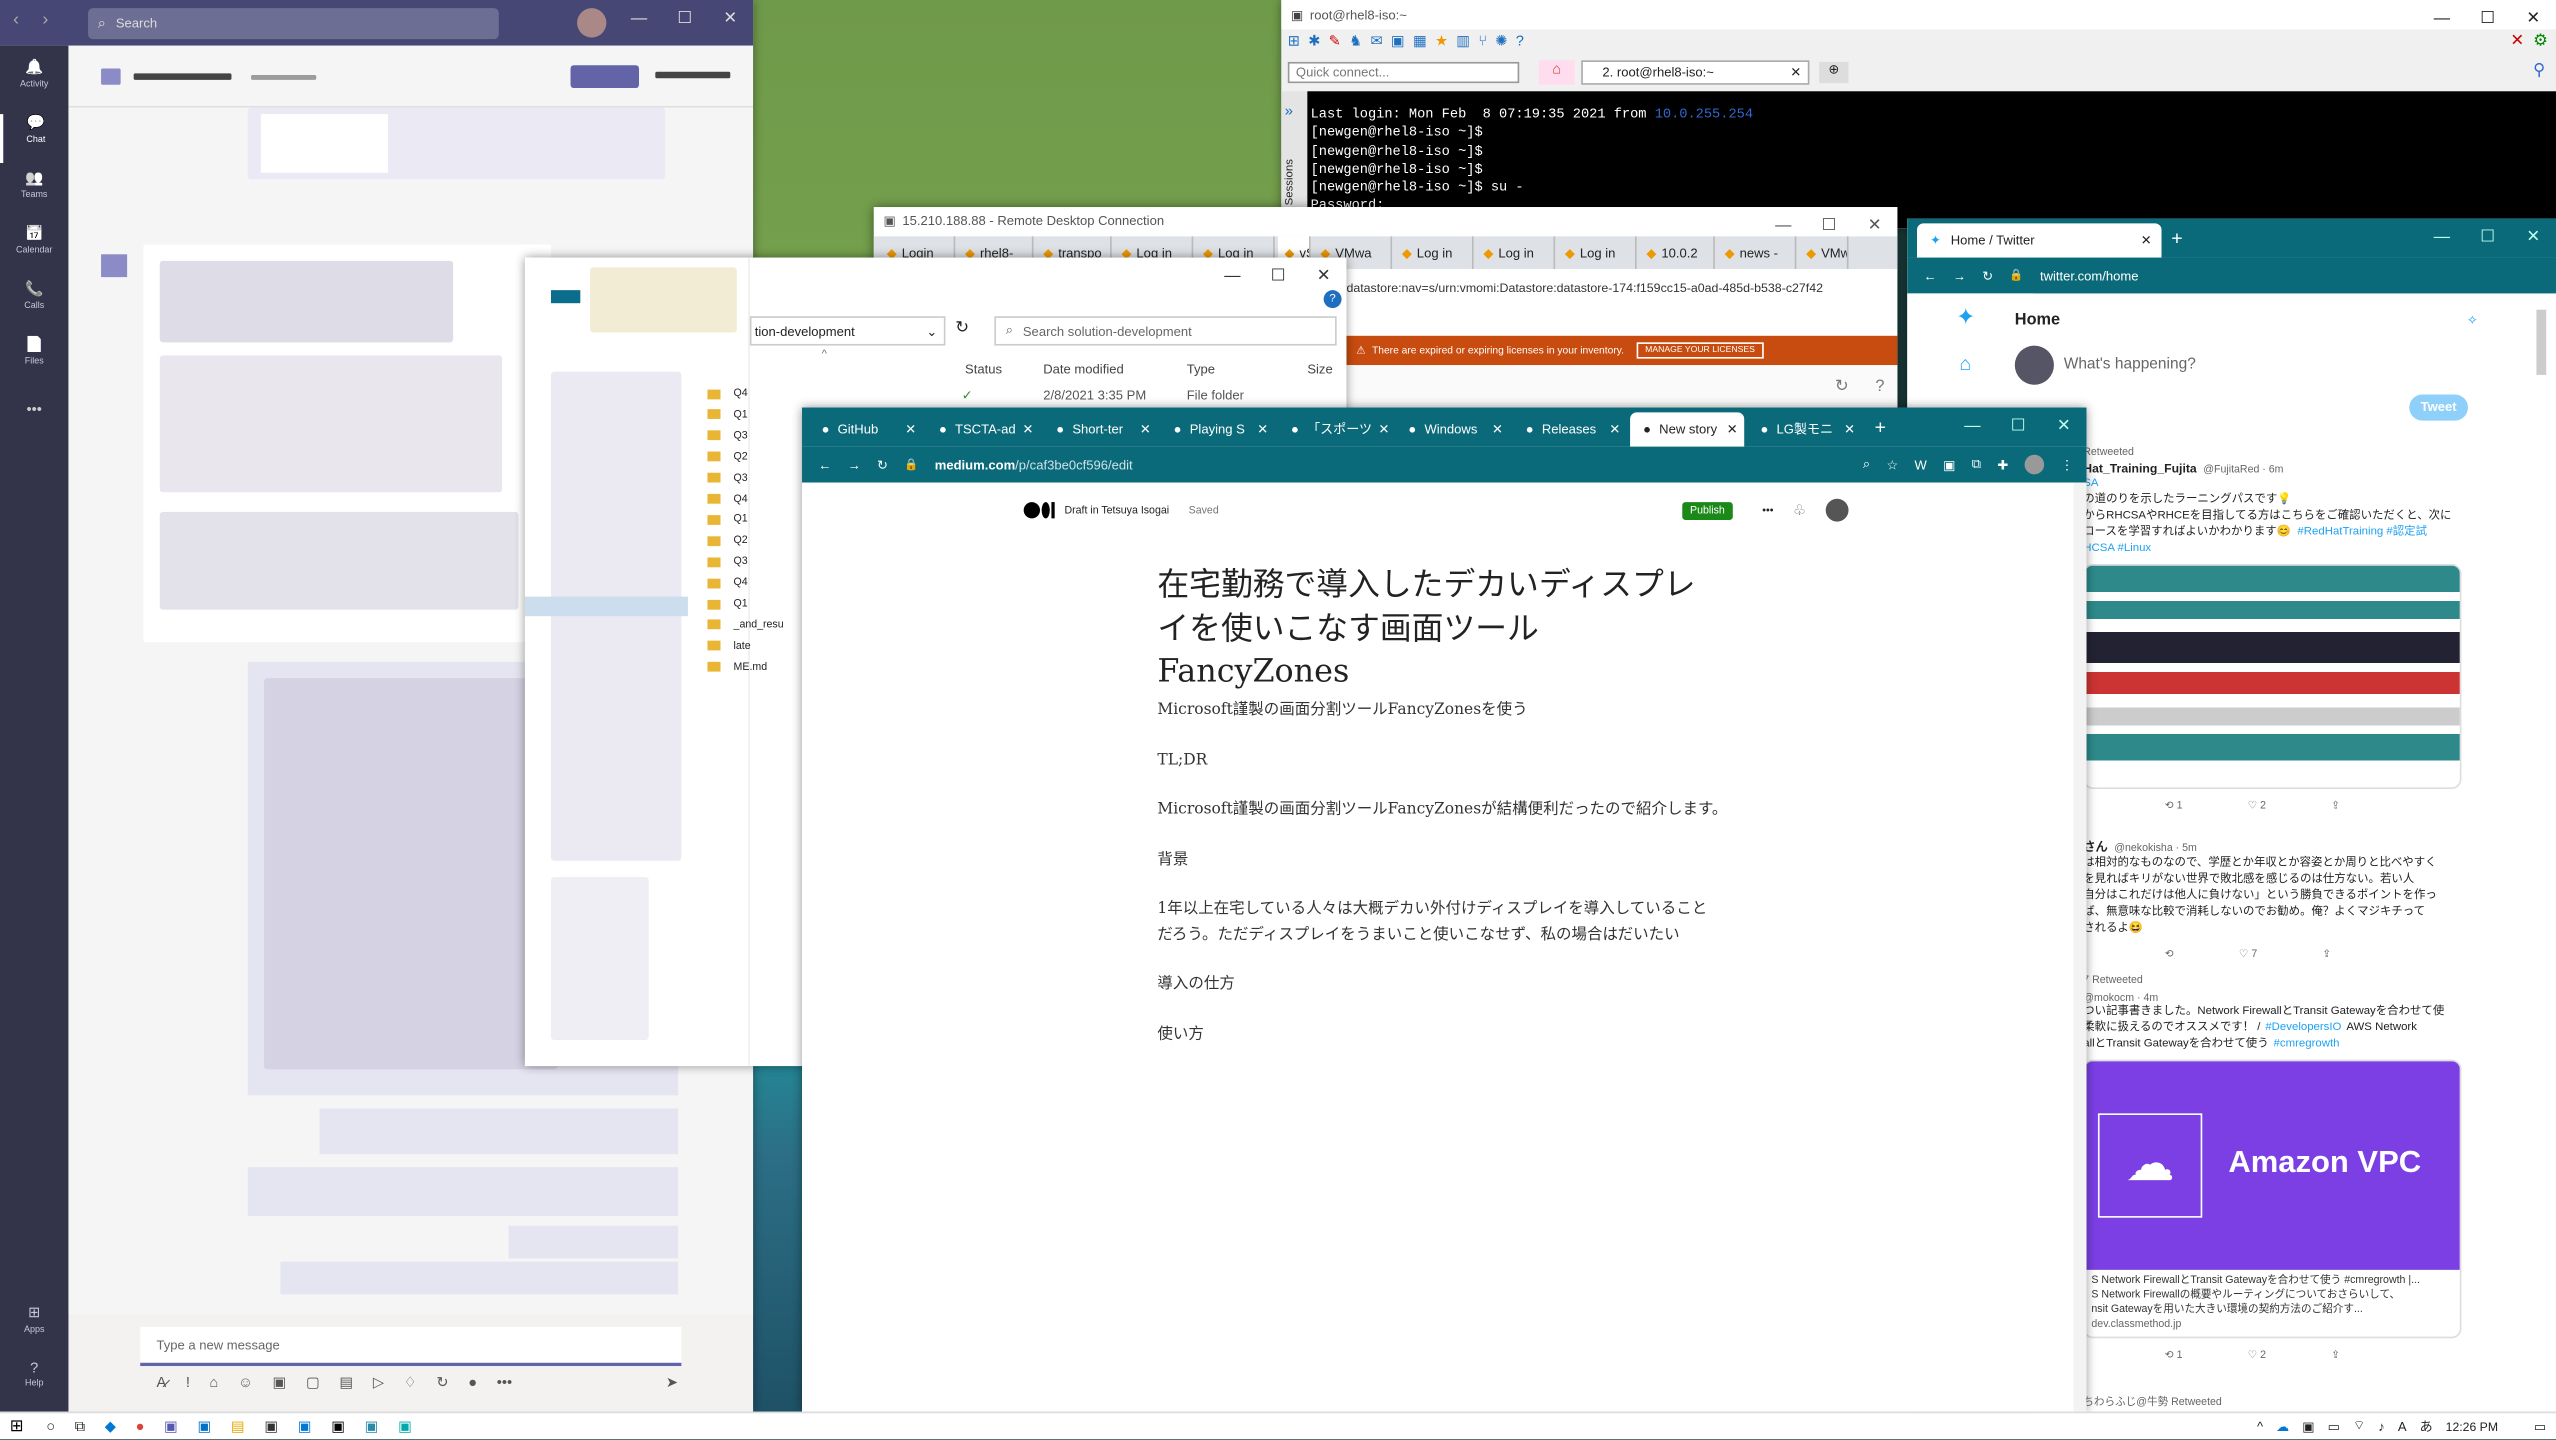 This screenshot has height=1440, width=2556. What do you see at coordinates (730, 18) in the screenshot?
I see `close-icon: ✕` at bounding box center [730, 18].